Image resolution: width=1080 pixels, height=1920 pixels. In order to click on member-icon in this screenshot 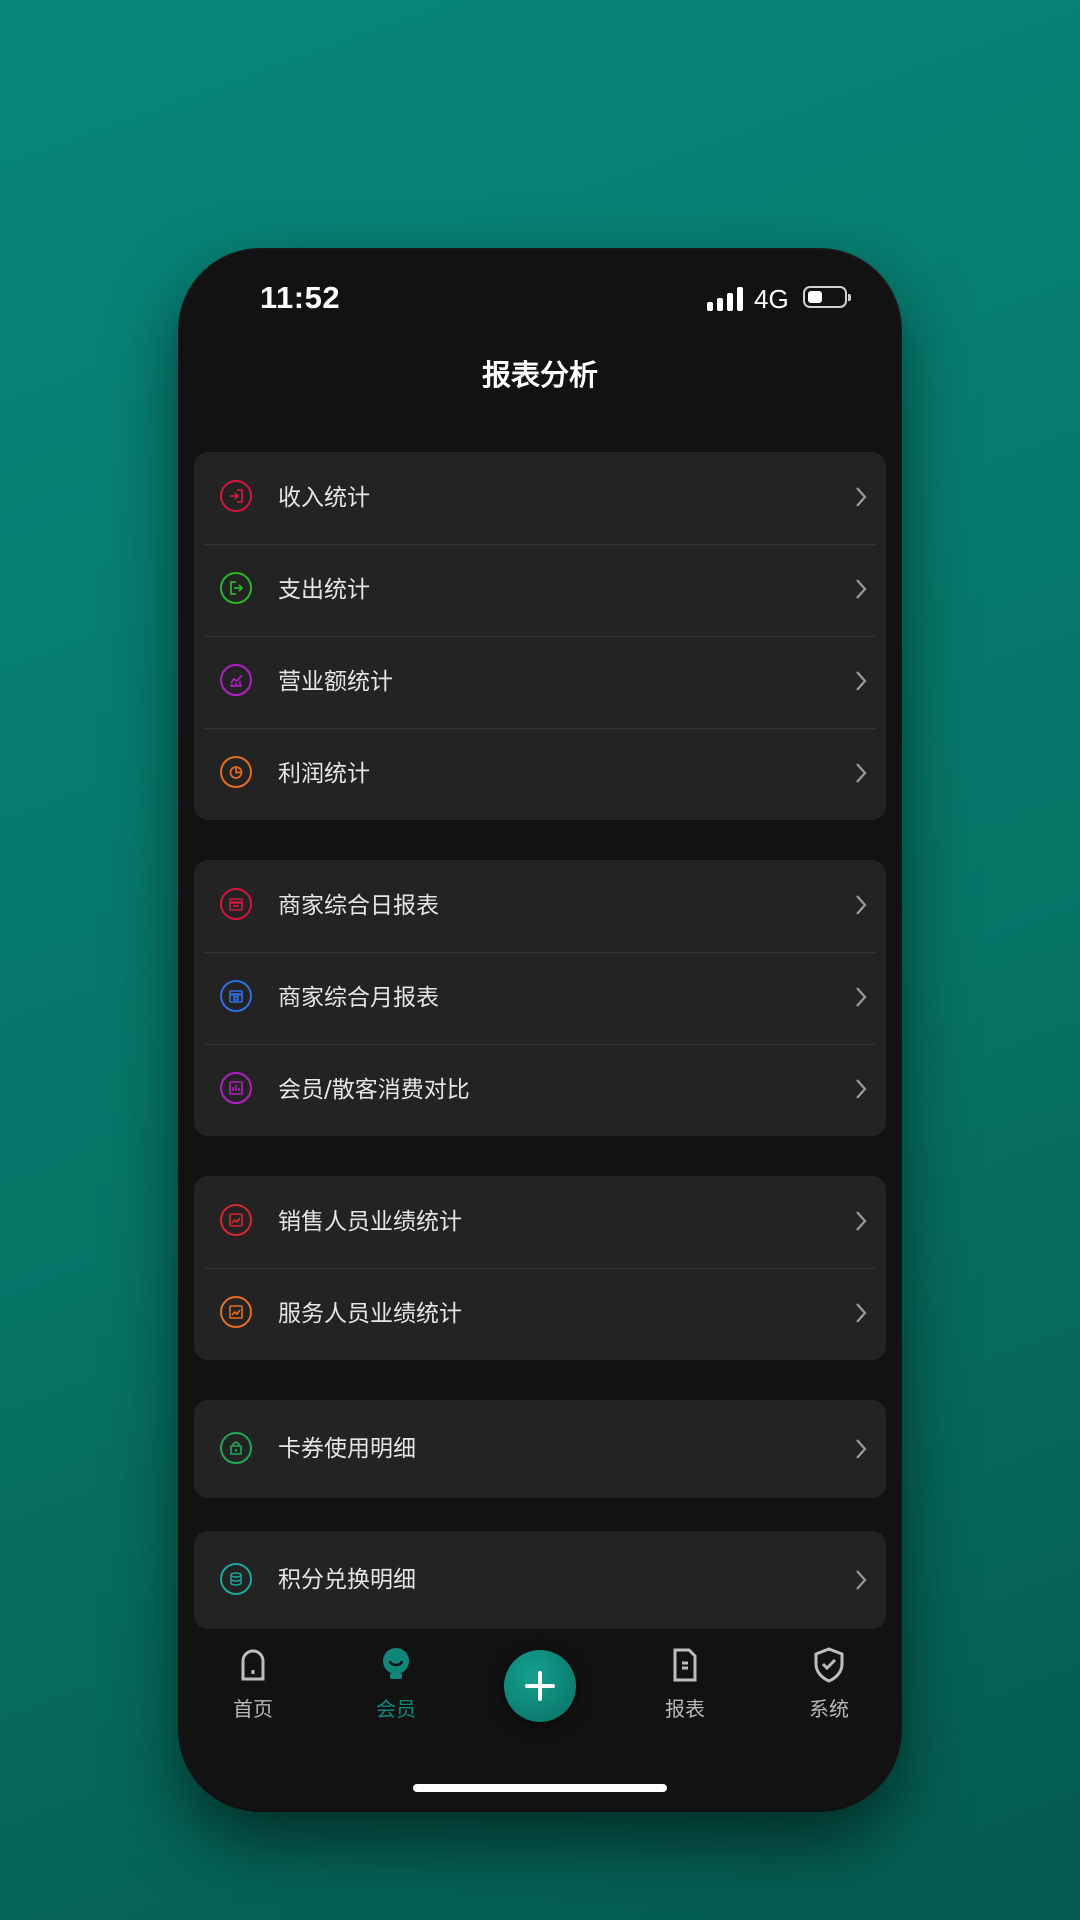, I will do `click(396, 1663)`.